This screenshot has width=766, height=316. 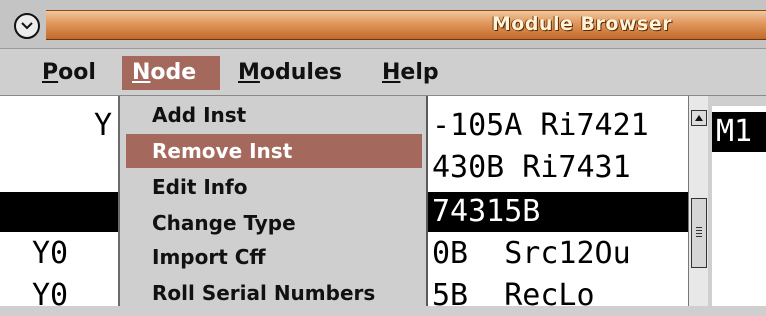 I want to click on menu-item-remove-inst: Remove Inst, so click(x=274, y=151).